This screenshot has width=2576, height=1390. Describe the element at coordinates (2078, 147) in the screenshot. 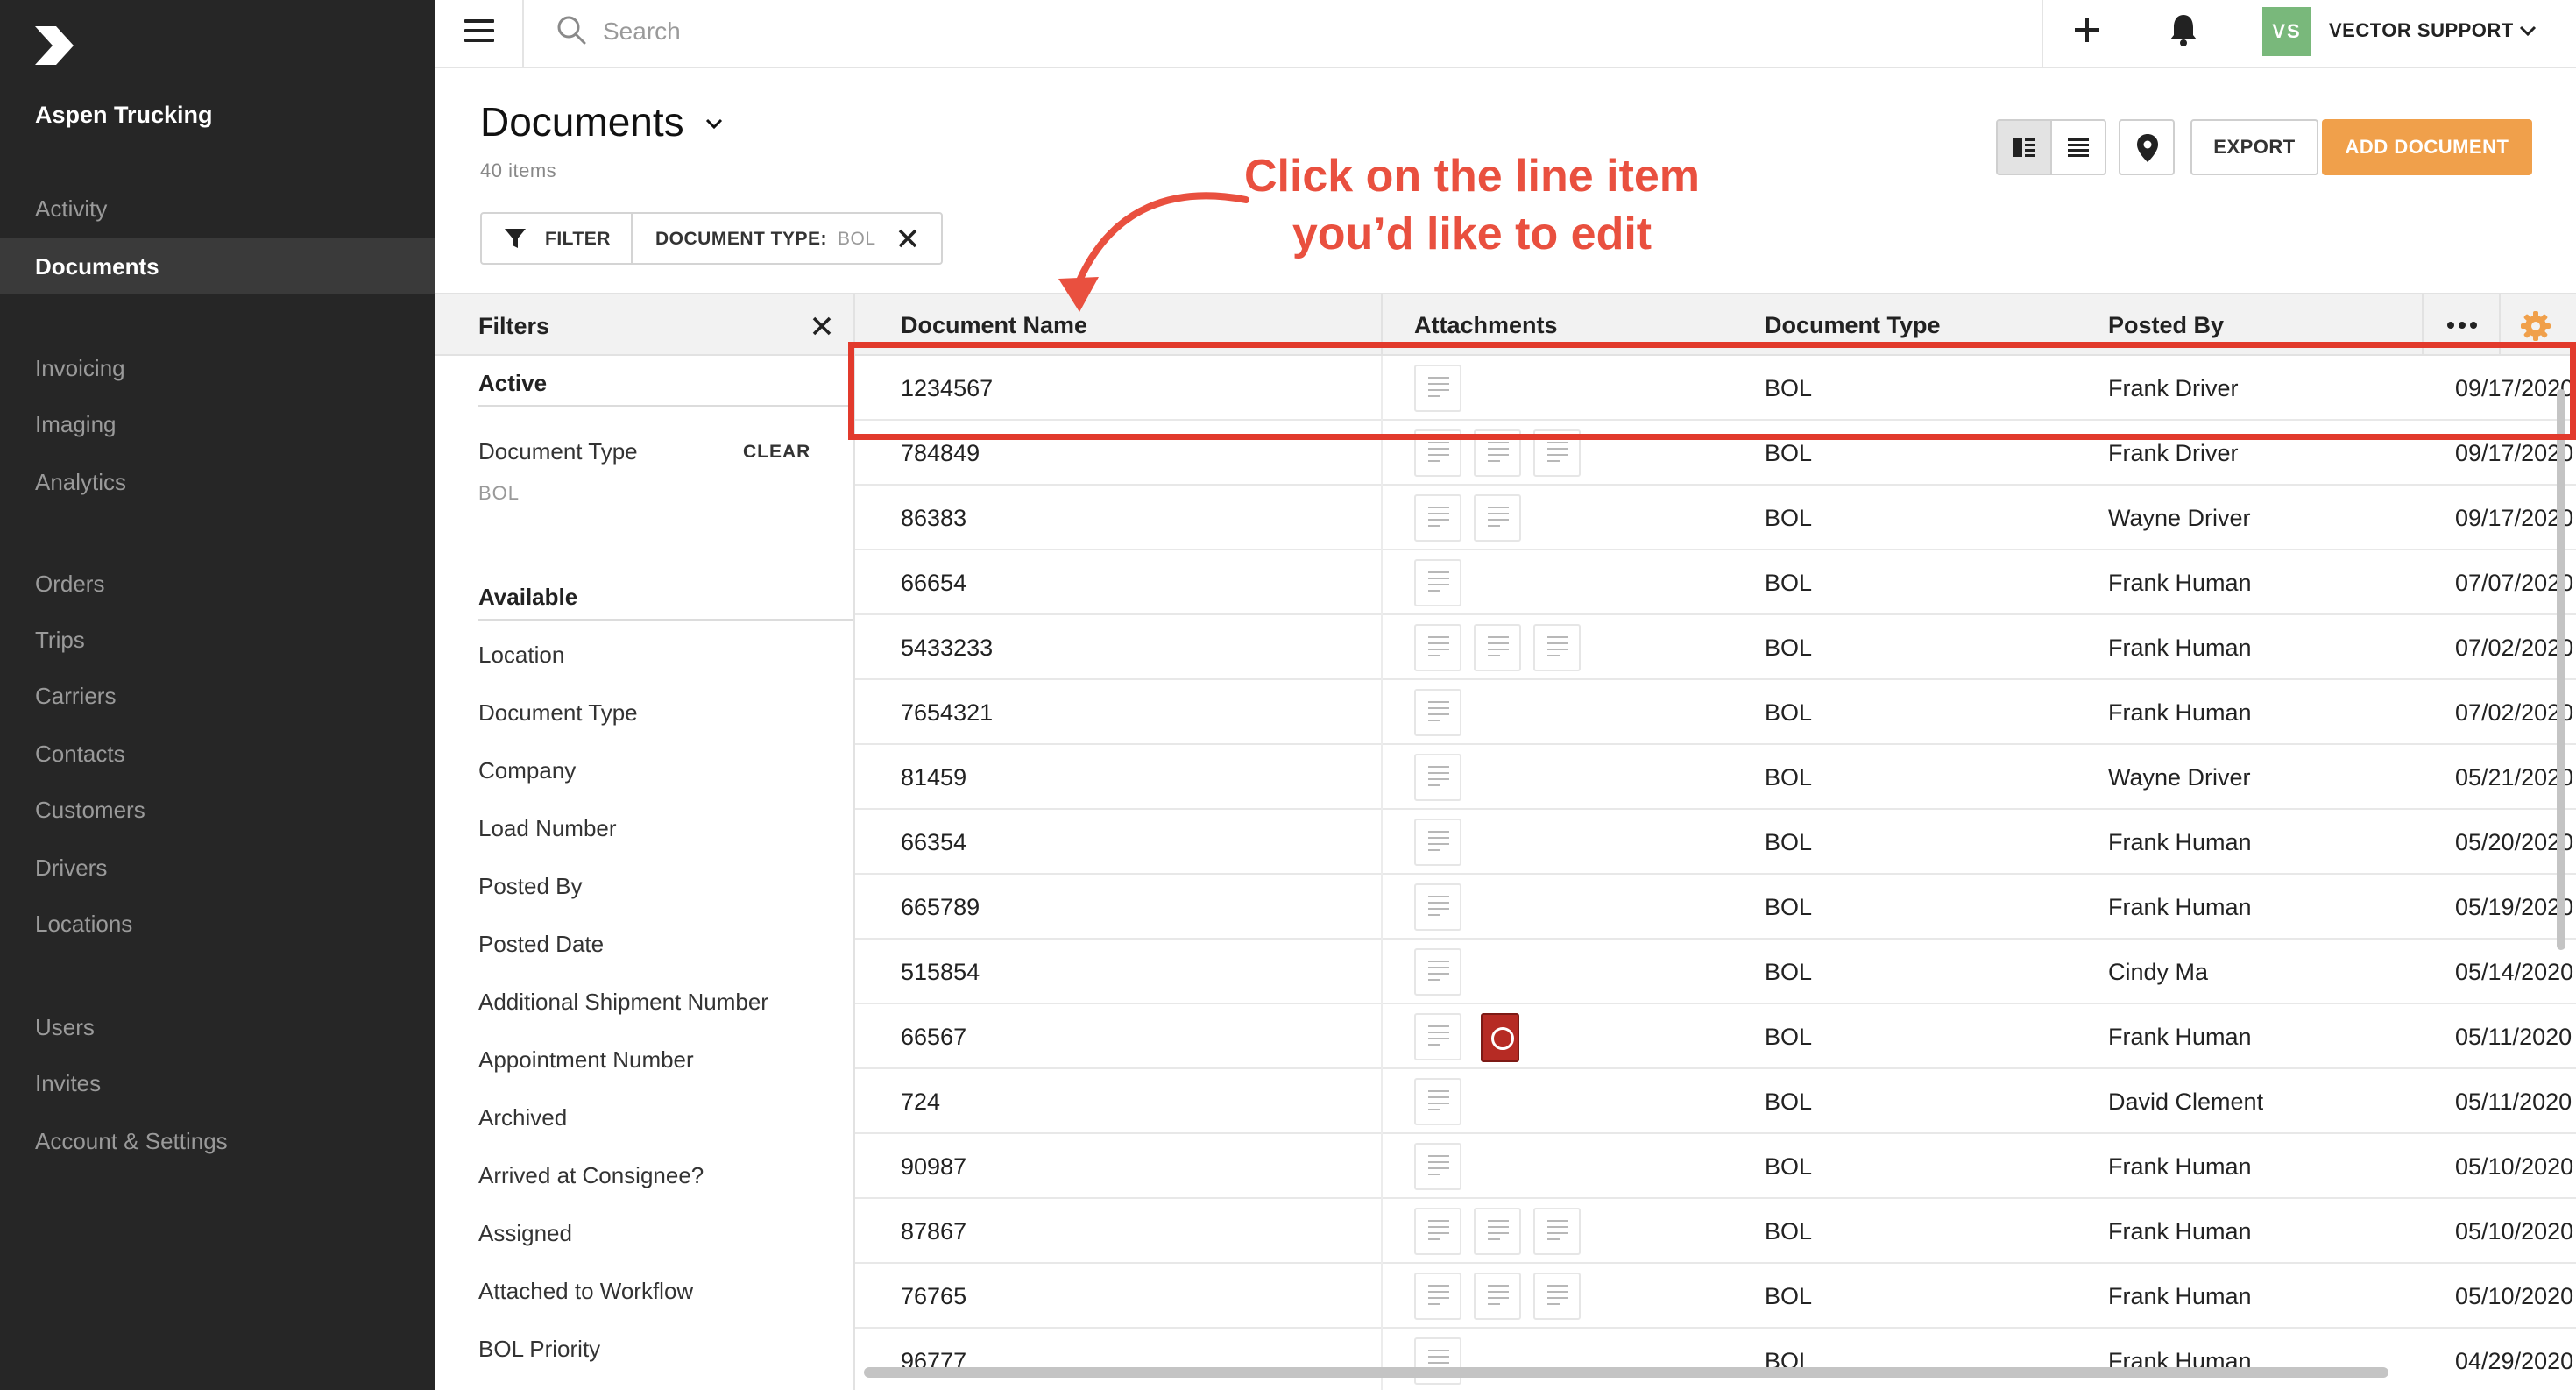

I see `list-view-button` at that location.